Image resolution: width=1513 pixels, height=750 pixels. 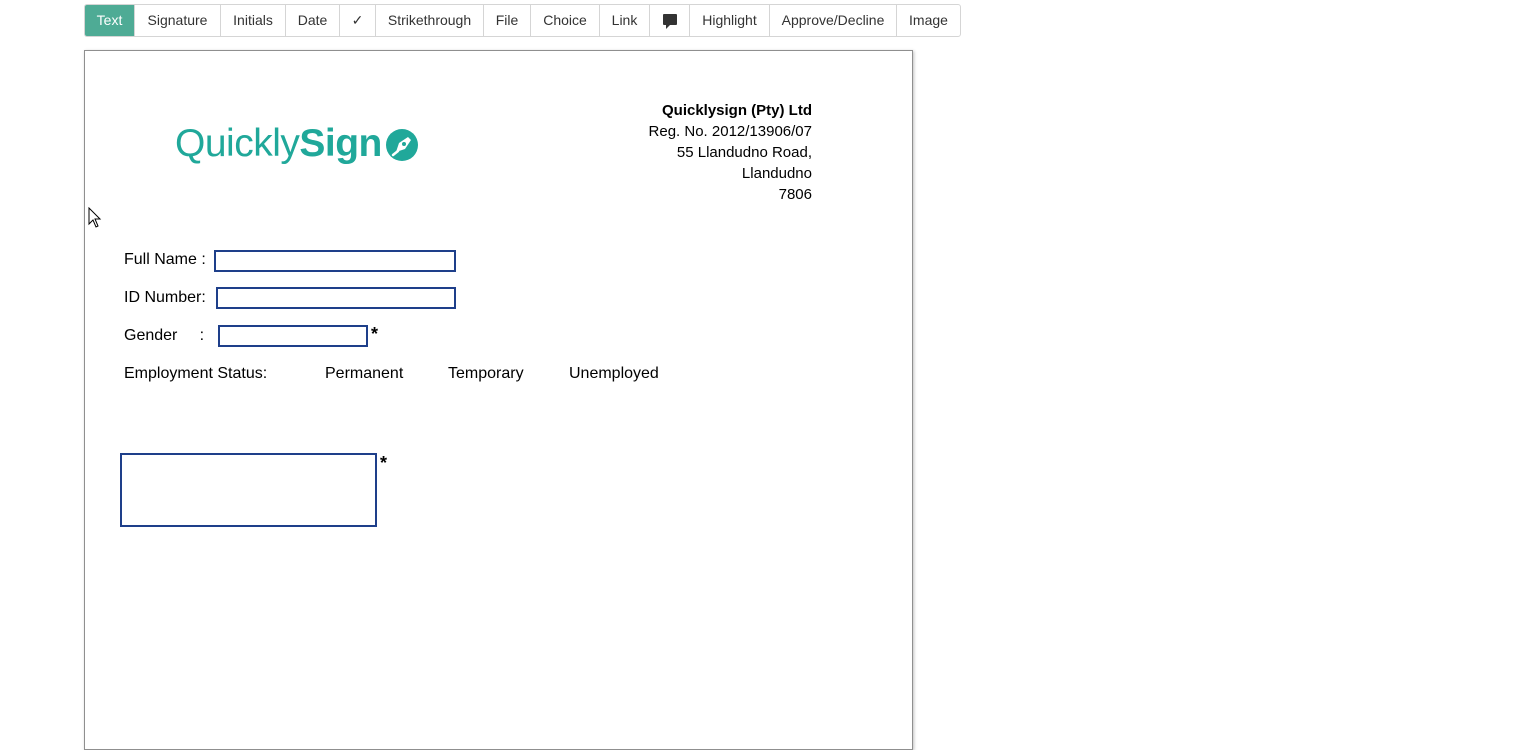 What do you see at coordinates (730, 131) in the screenshot?
I see `company-registration: Reg. No. 2012/13906/07` at bounding box center [730, 131].